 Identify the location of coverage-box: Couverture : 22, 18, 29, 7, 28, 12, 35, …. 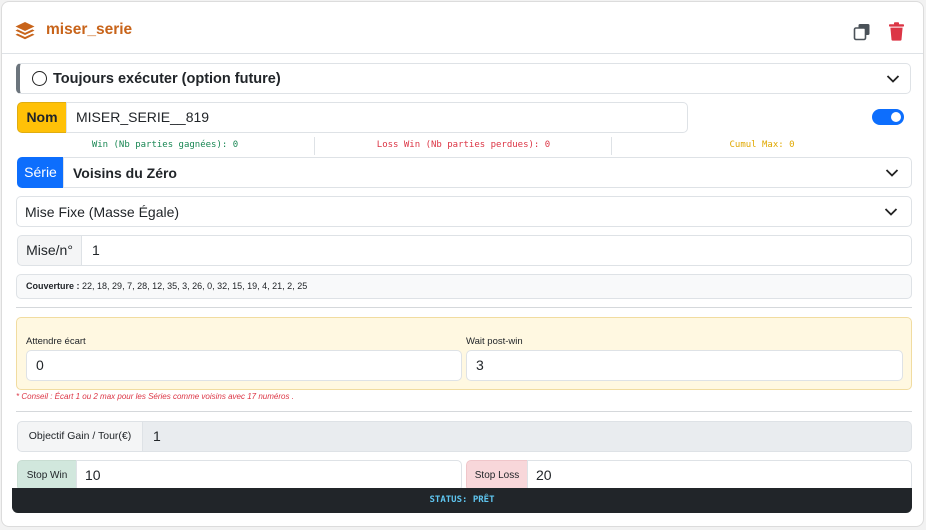
(464, 286).